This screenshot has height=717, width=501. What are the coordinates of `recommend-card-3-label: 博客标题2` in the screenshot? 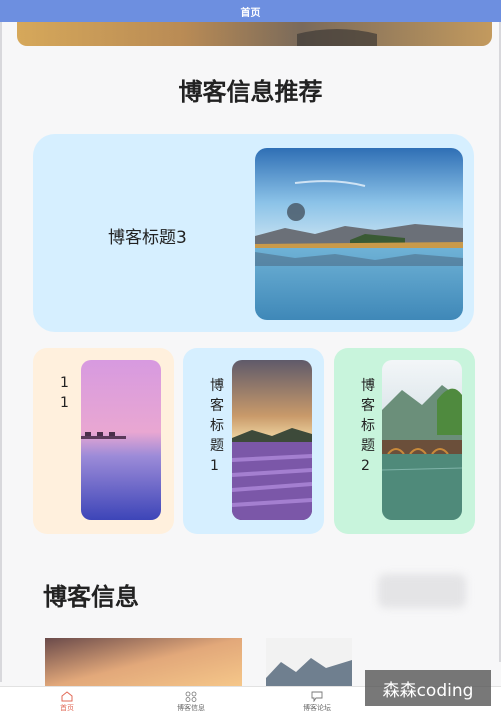 It's located at (368, 426).